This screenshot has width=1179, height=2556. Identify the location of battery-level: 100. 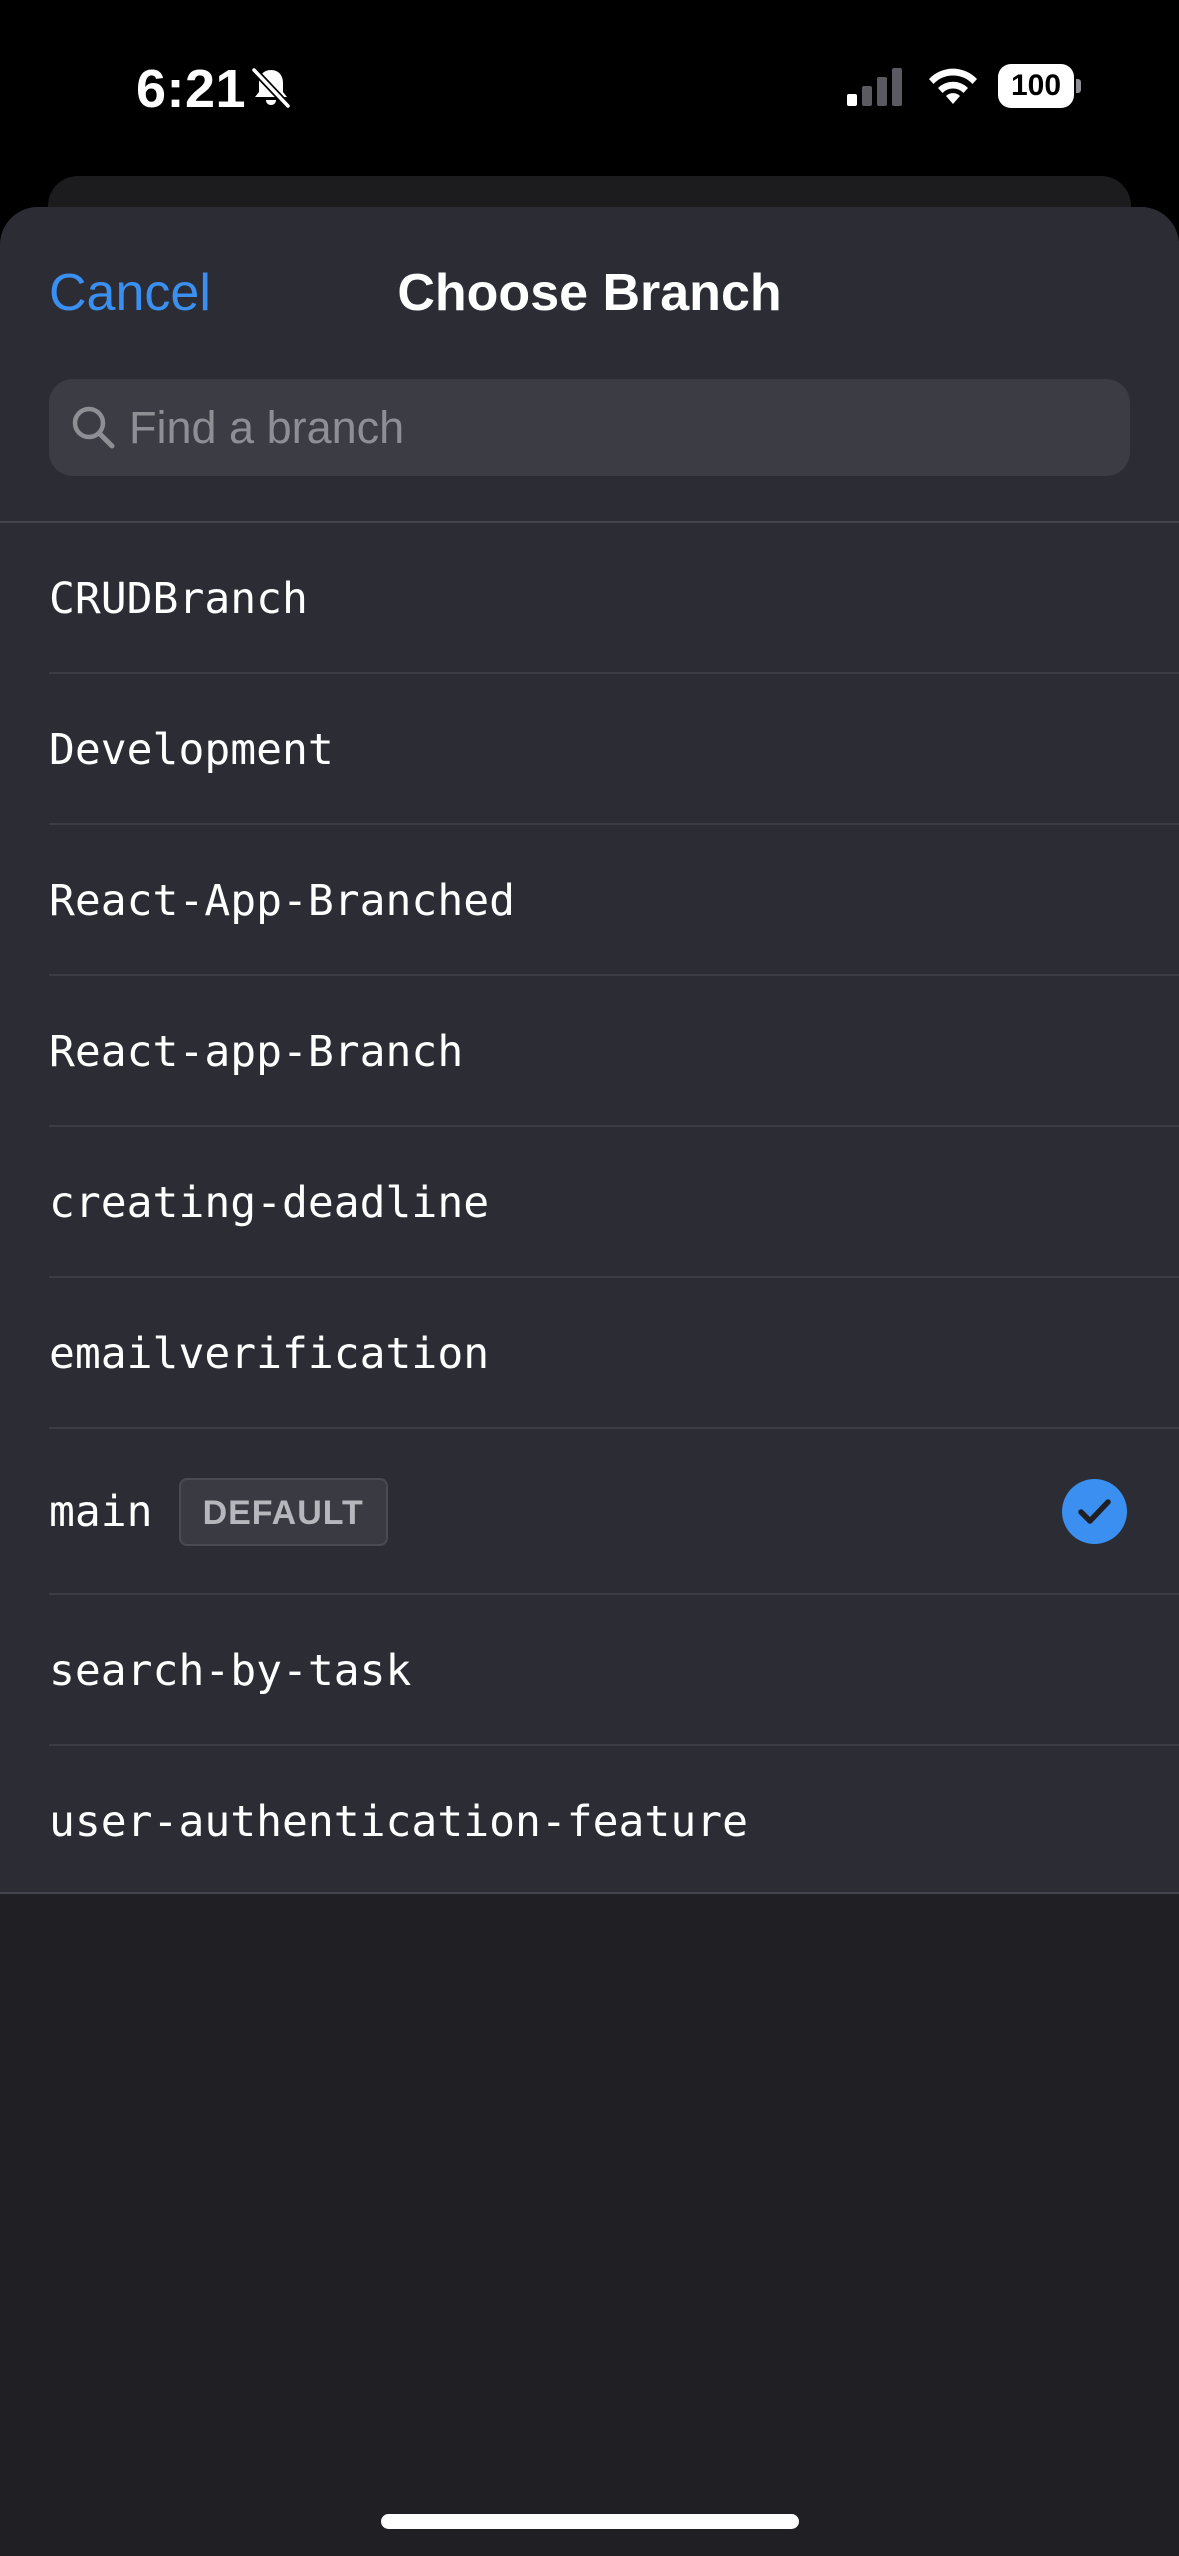
(1036, 85).